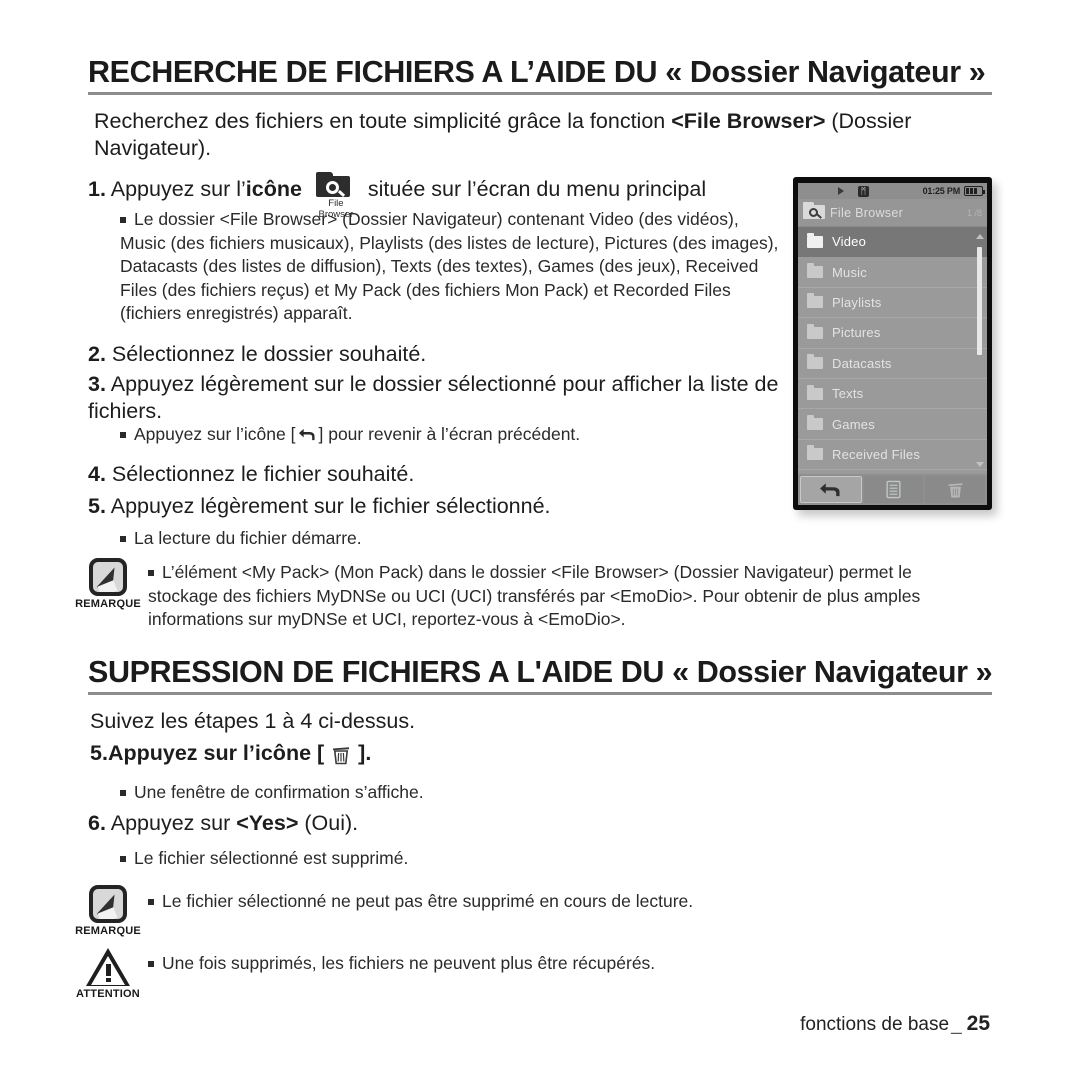 This screenshot has height=1080, width=1080. I want to click on step-3-bullet-after: ] pour revenir à l’écran précédent., so click(449, 434).